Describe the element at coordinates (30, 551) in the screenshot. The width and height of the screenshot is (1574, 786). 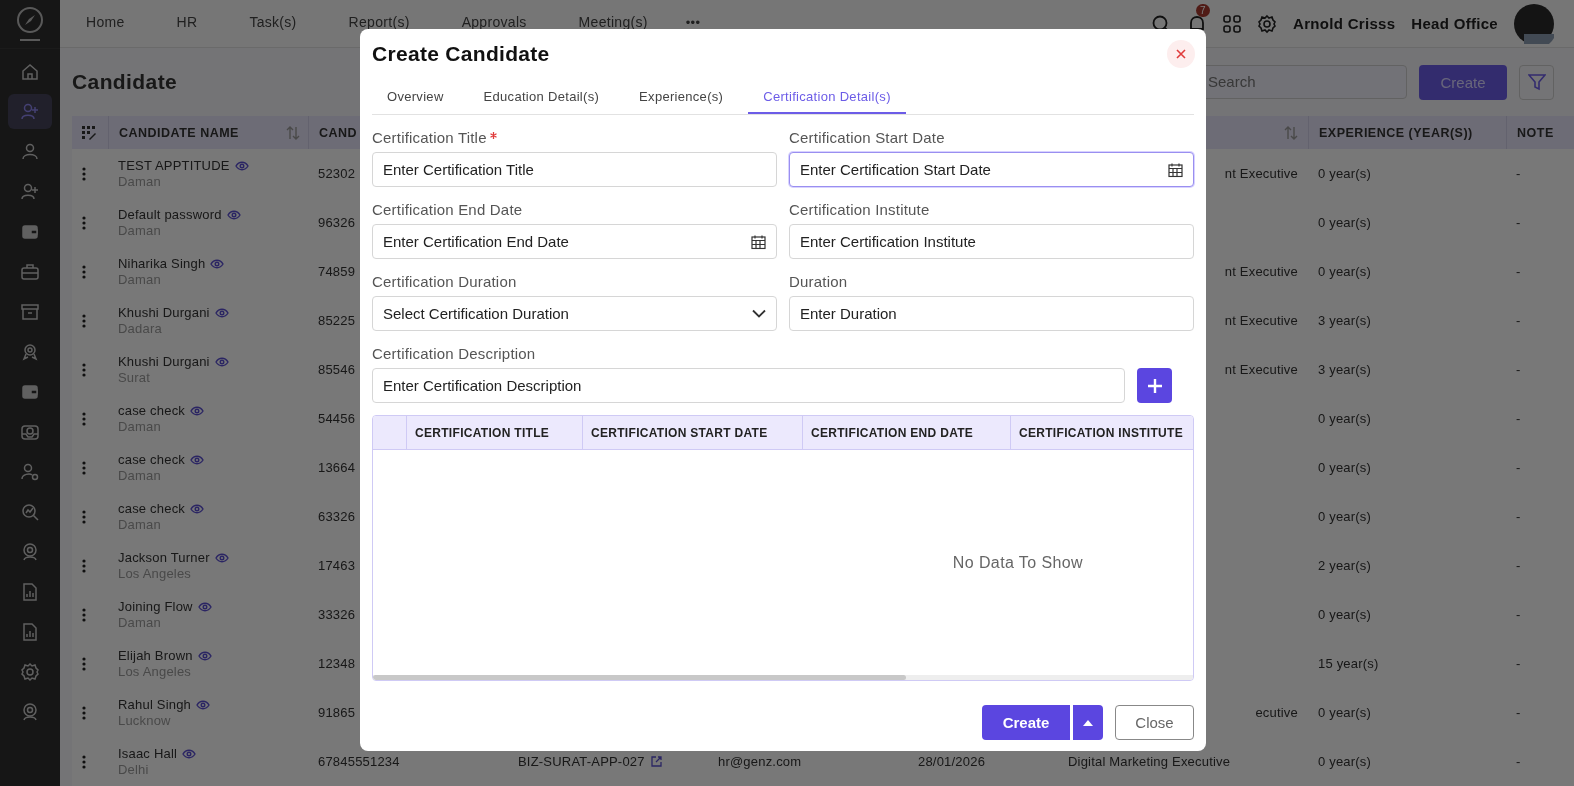
I see `person-ring-icon` at that location.